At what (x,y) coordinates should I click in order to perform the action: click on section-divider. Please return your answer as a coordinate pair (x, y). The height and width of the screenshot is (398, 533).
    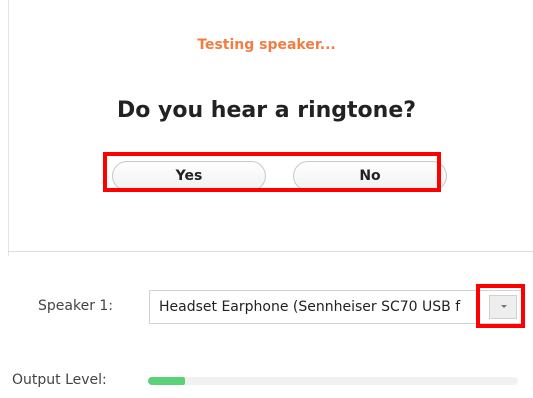
    Looking at the image, I should click on (270, 251).